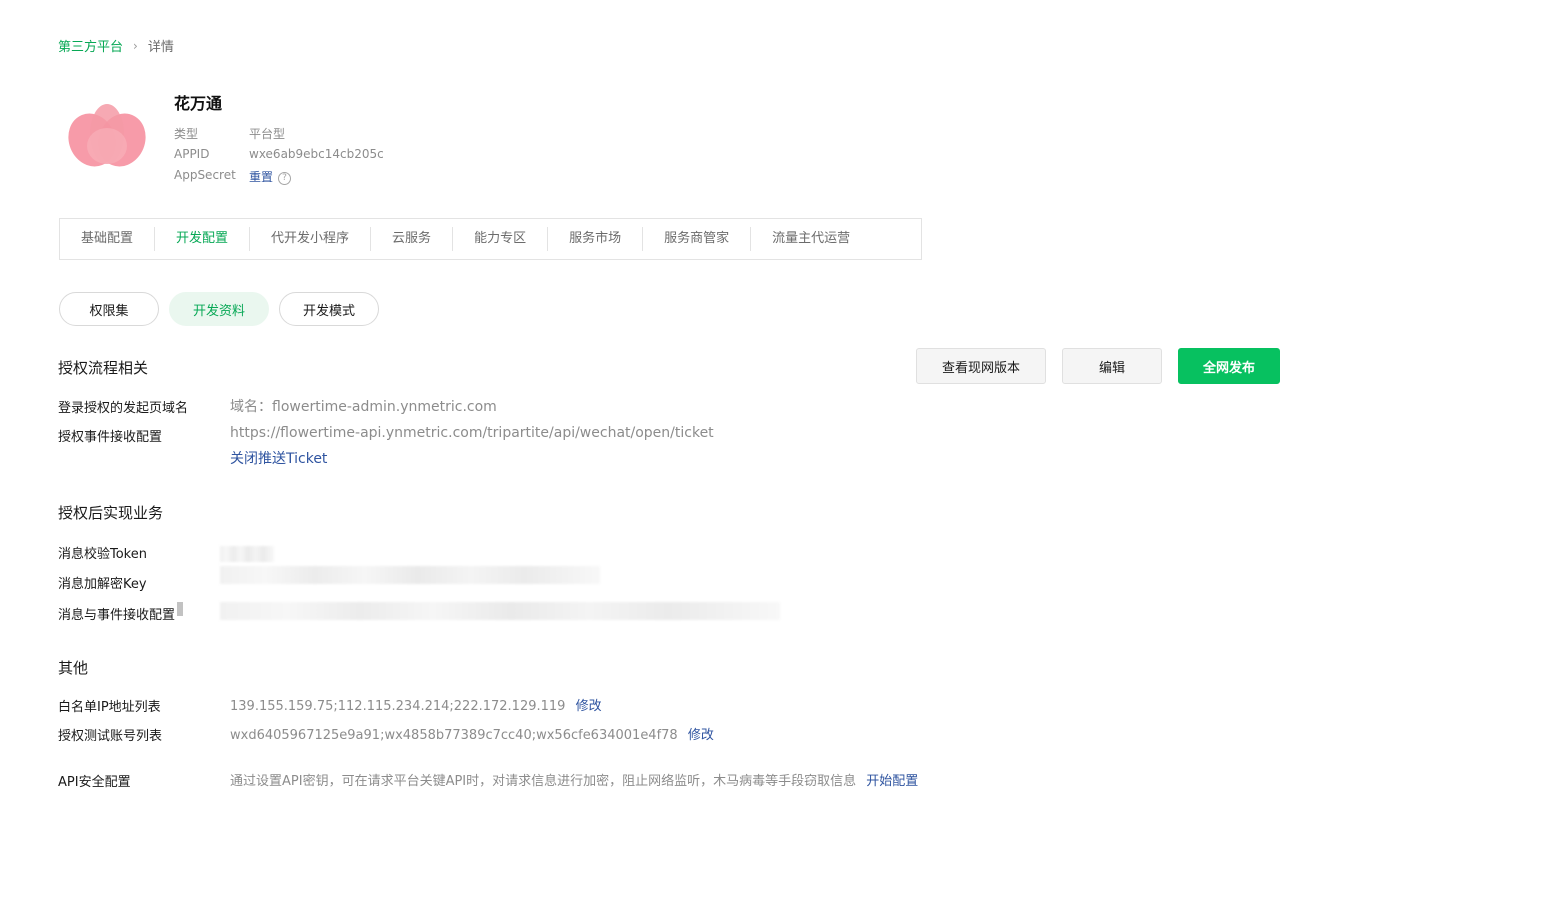 Image resolution: width=1556 pixels, height=908 pixels. Describe the element at coordinates (203, 239) in the screenshot. I see `tab-dev-config: 开发配置` at that location.